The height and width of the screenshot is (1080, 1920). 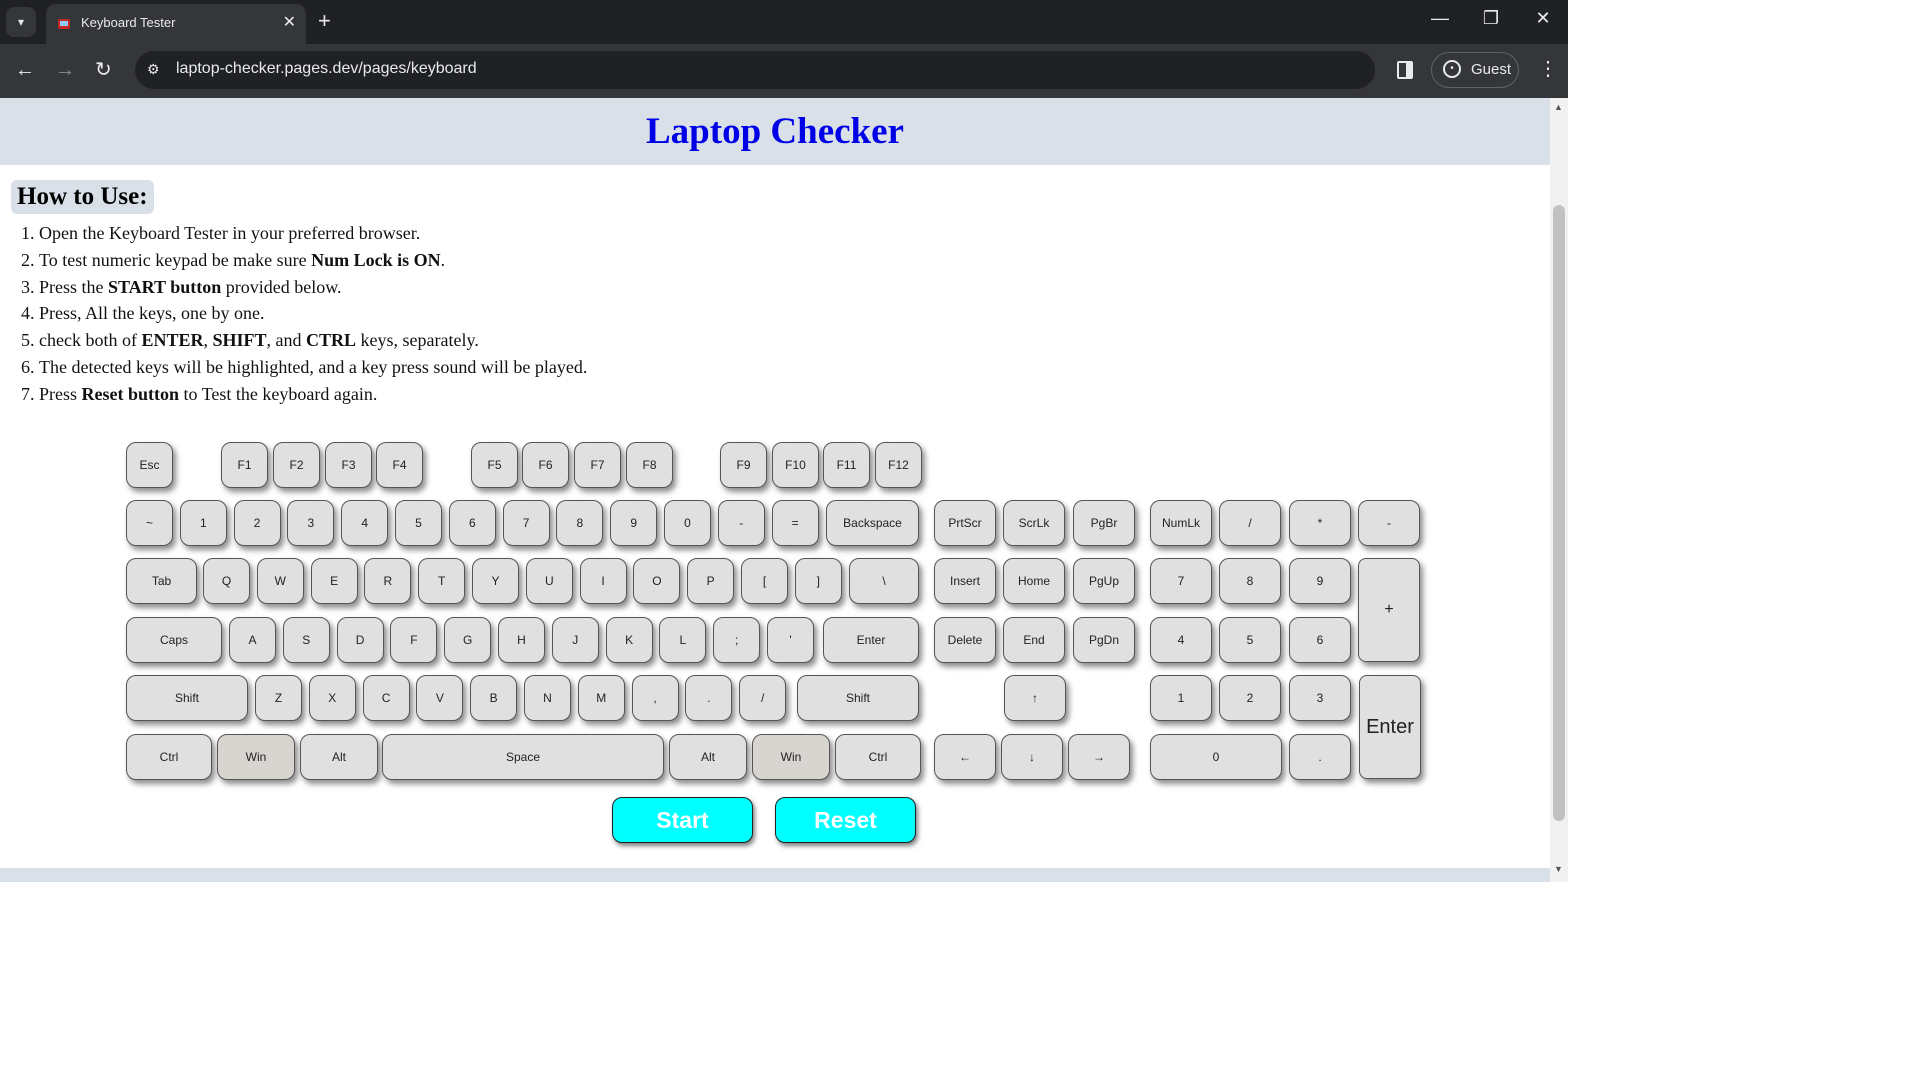 I want to click on key-number-row-12: =, so click(x=795, y=523).